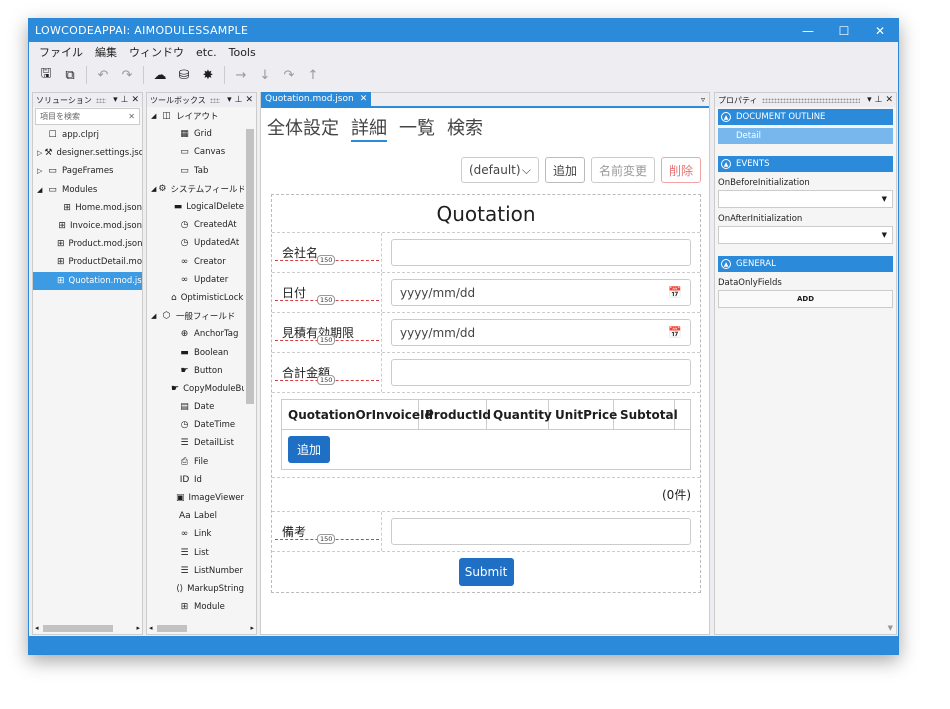 This screenshot has height=709, width=950. I want to click on tree-item: ◢ ⬡ 一般フィールド, so click(195, 316).